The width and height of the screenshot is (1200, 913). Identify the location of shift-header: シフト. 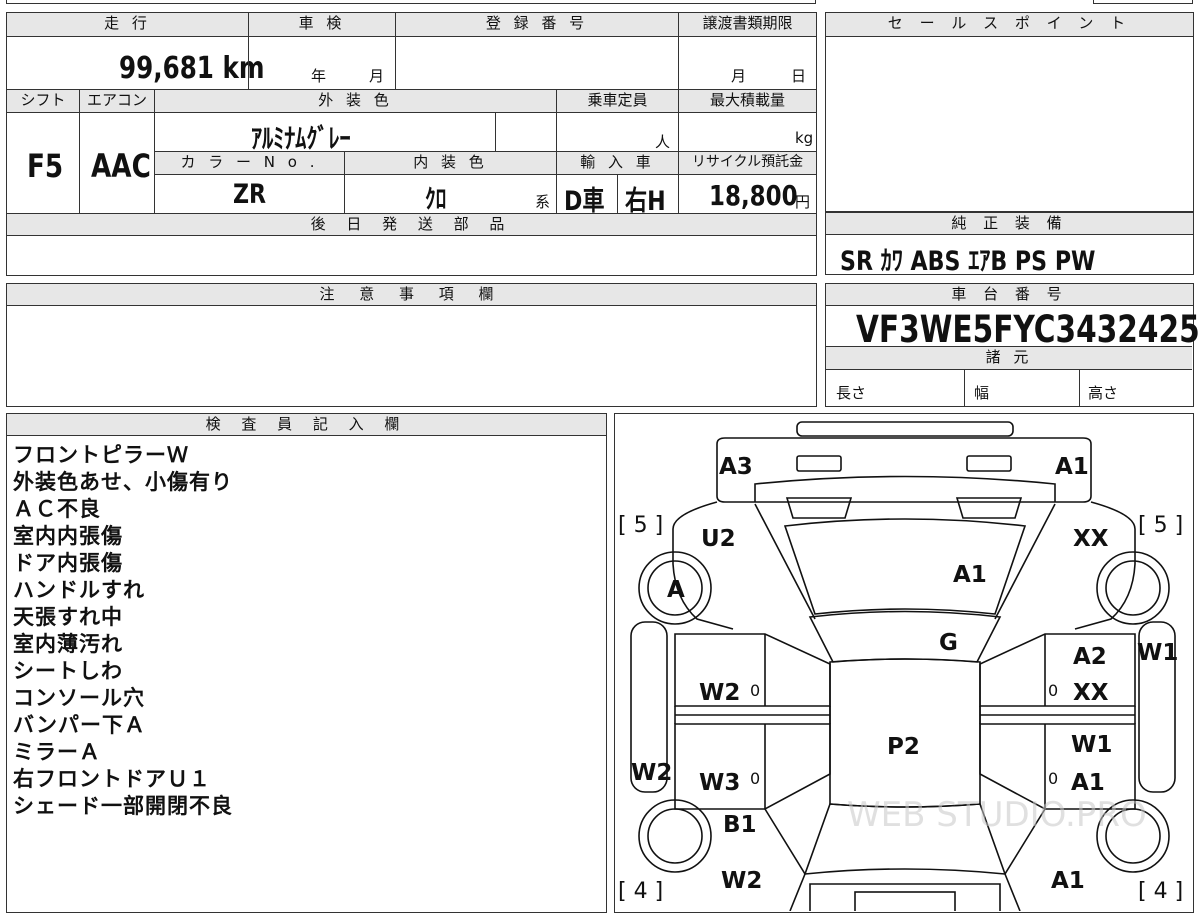
(43, 101).